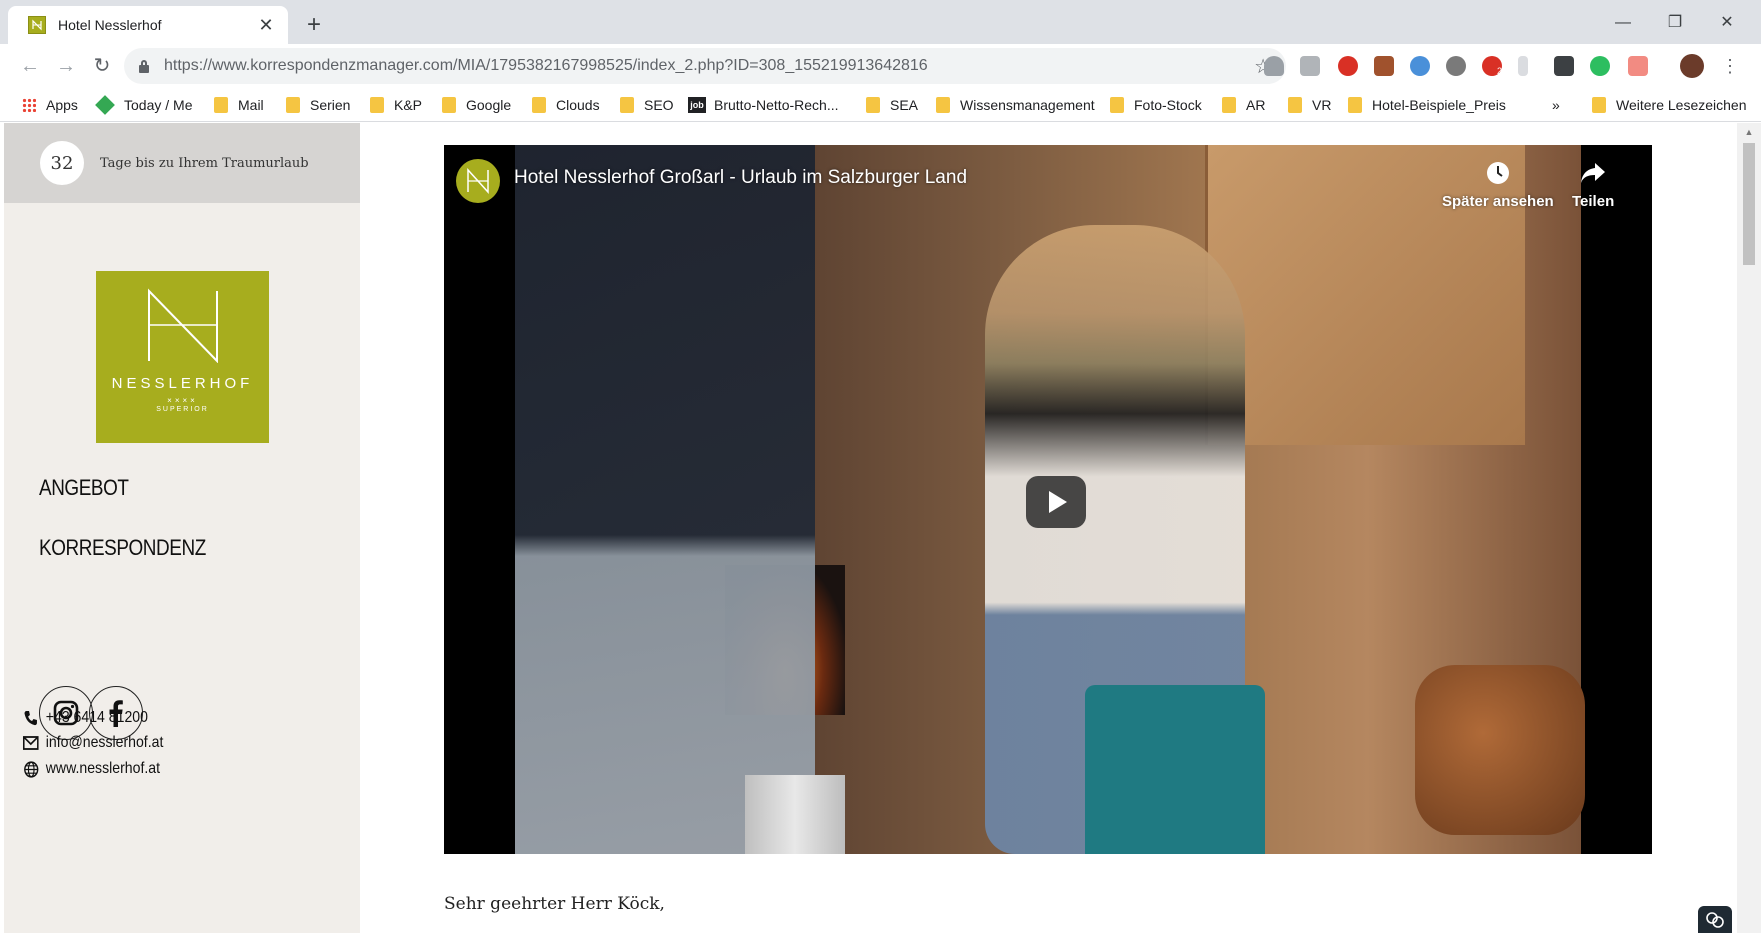 This screenshot has width=1761, height=933. I want to click on new-tab-button: +, so click(314, 26).